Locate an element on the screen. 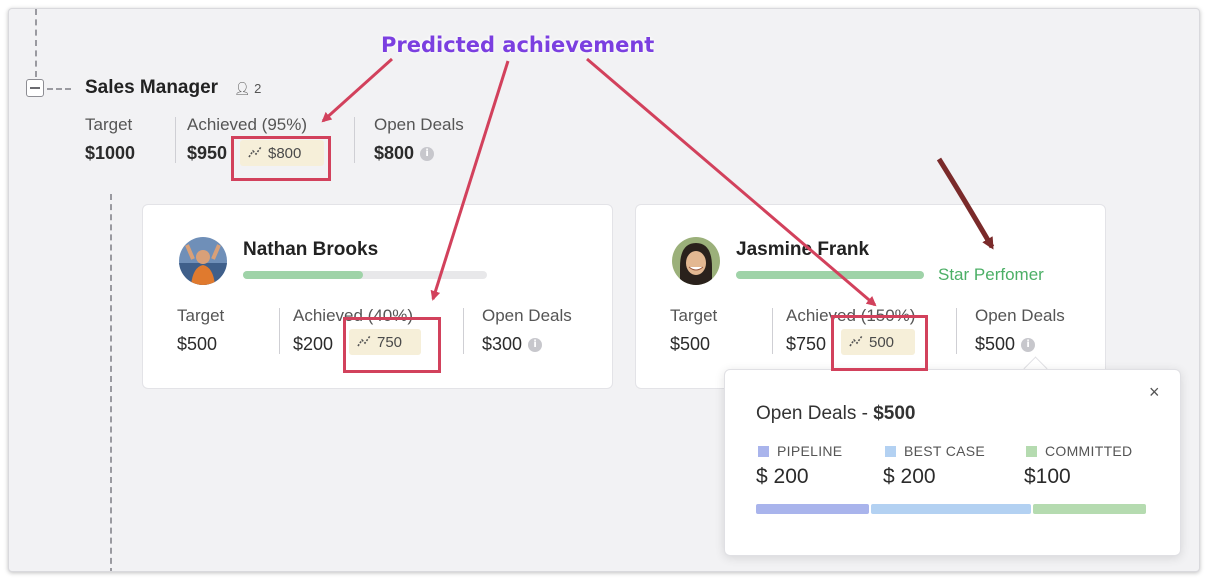  star-performer-badge: Star Perfomer is located at coordinates (991, 274).